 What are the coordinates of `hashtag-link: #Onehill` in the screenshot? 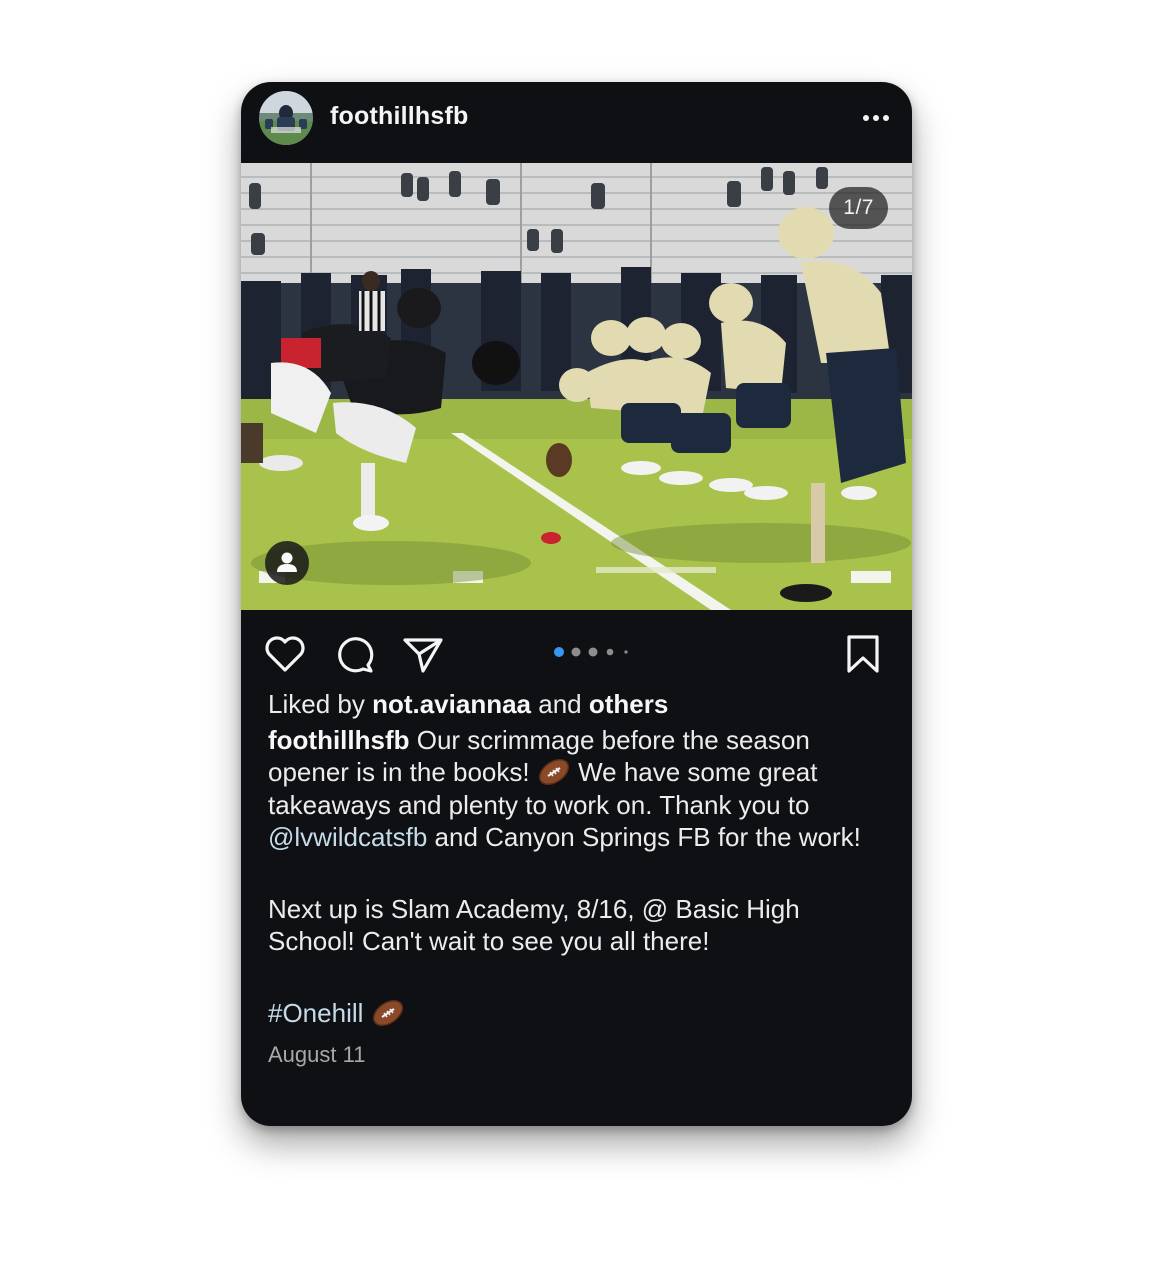 It's located at (315, 1013).